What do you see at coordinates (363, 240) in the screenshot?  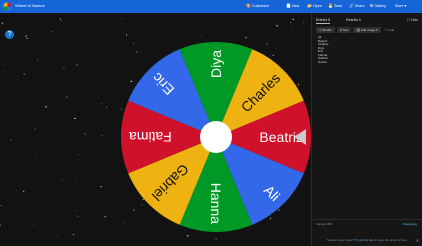 I see `footnote-link: Try out this site` at bounding box center [363, 240].